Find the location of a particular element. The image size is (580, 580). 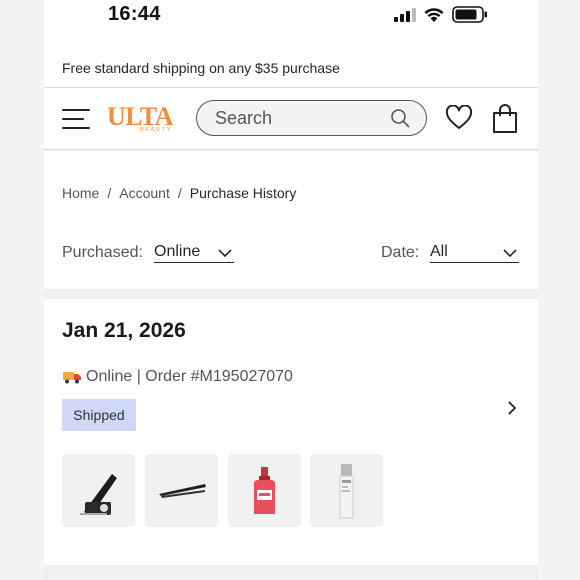

date-filter-value: All is located at coordinates (439, 251).